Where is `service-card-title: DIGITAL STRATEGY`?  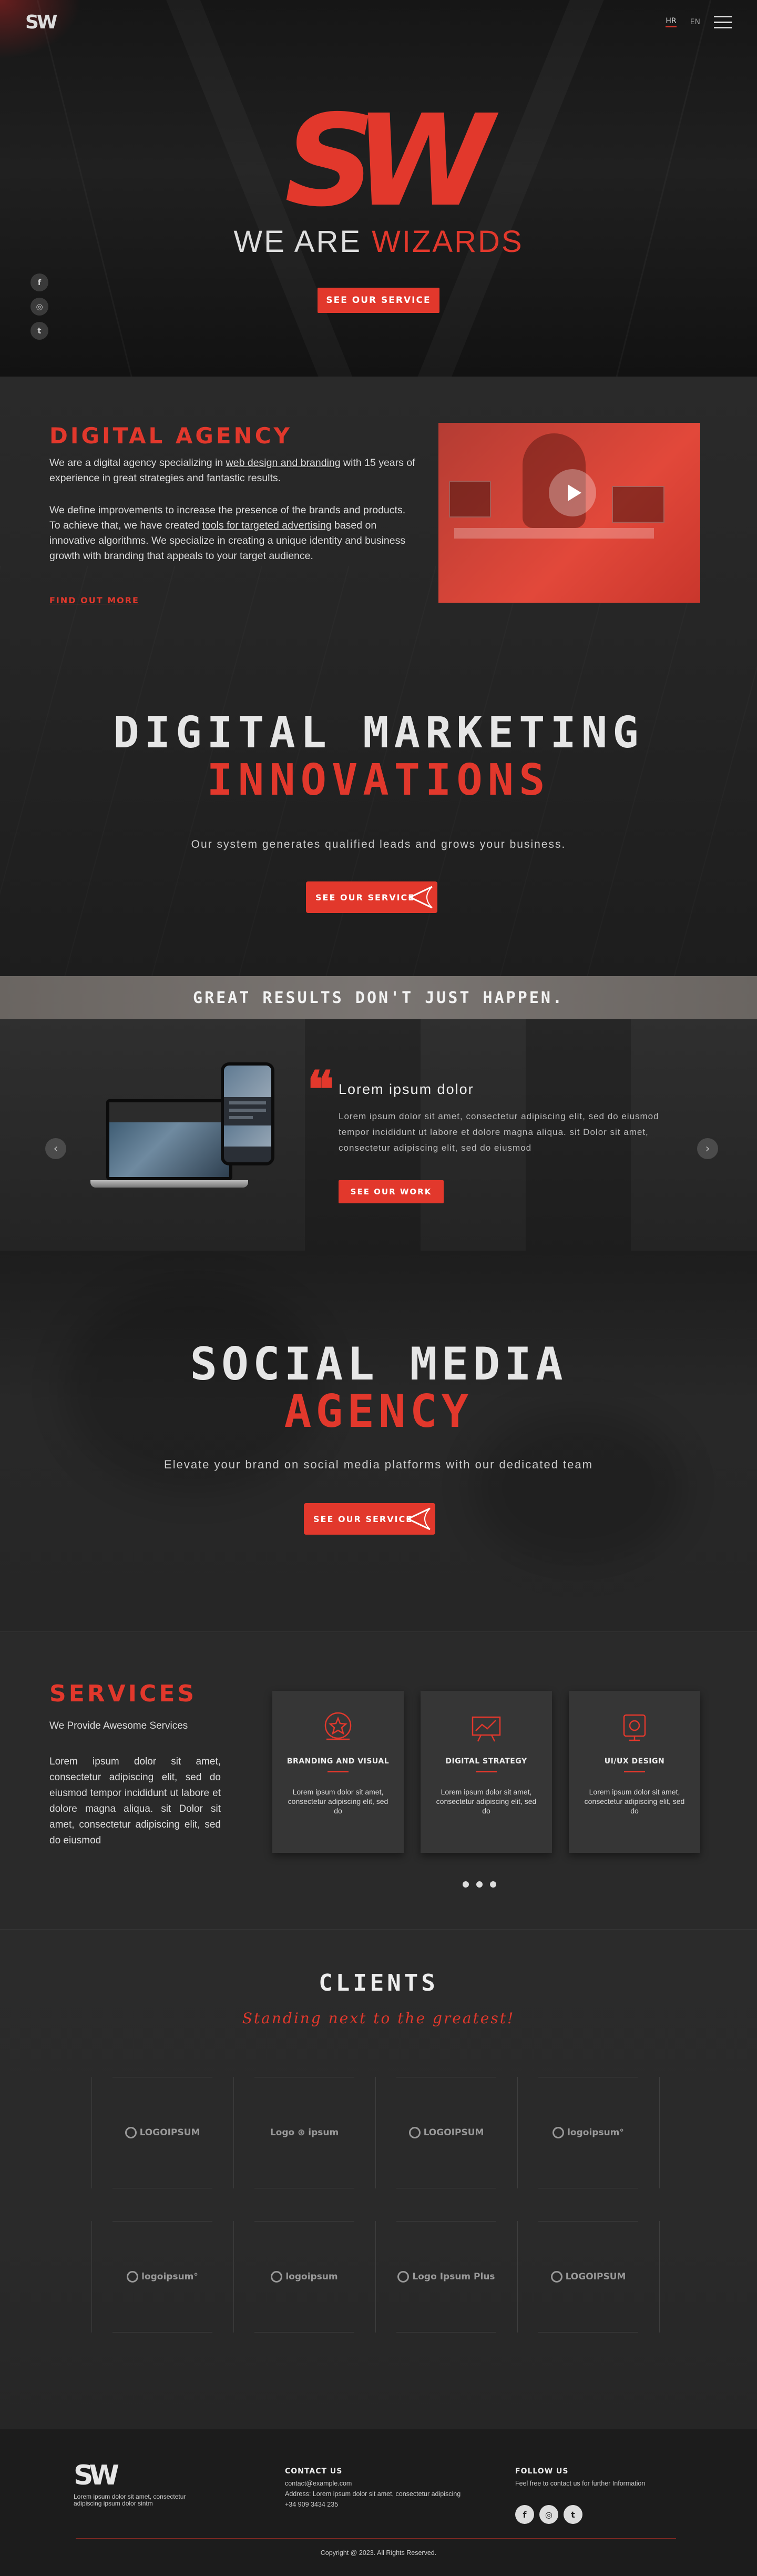 service-card-title: DIGITAL STRATEGY is located at coordinates (486, 1762).